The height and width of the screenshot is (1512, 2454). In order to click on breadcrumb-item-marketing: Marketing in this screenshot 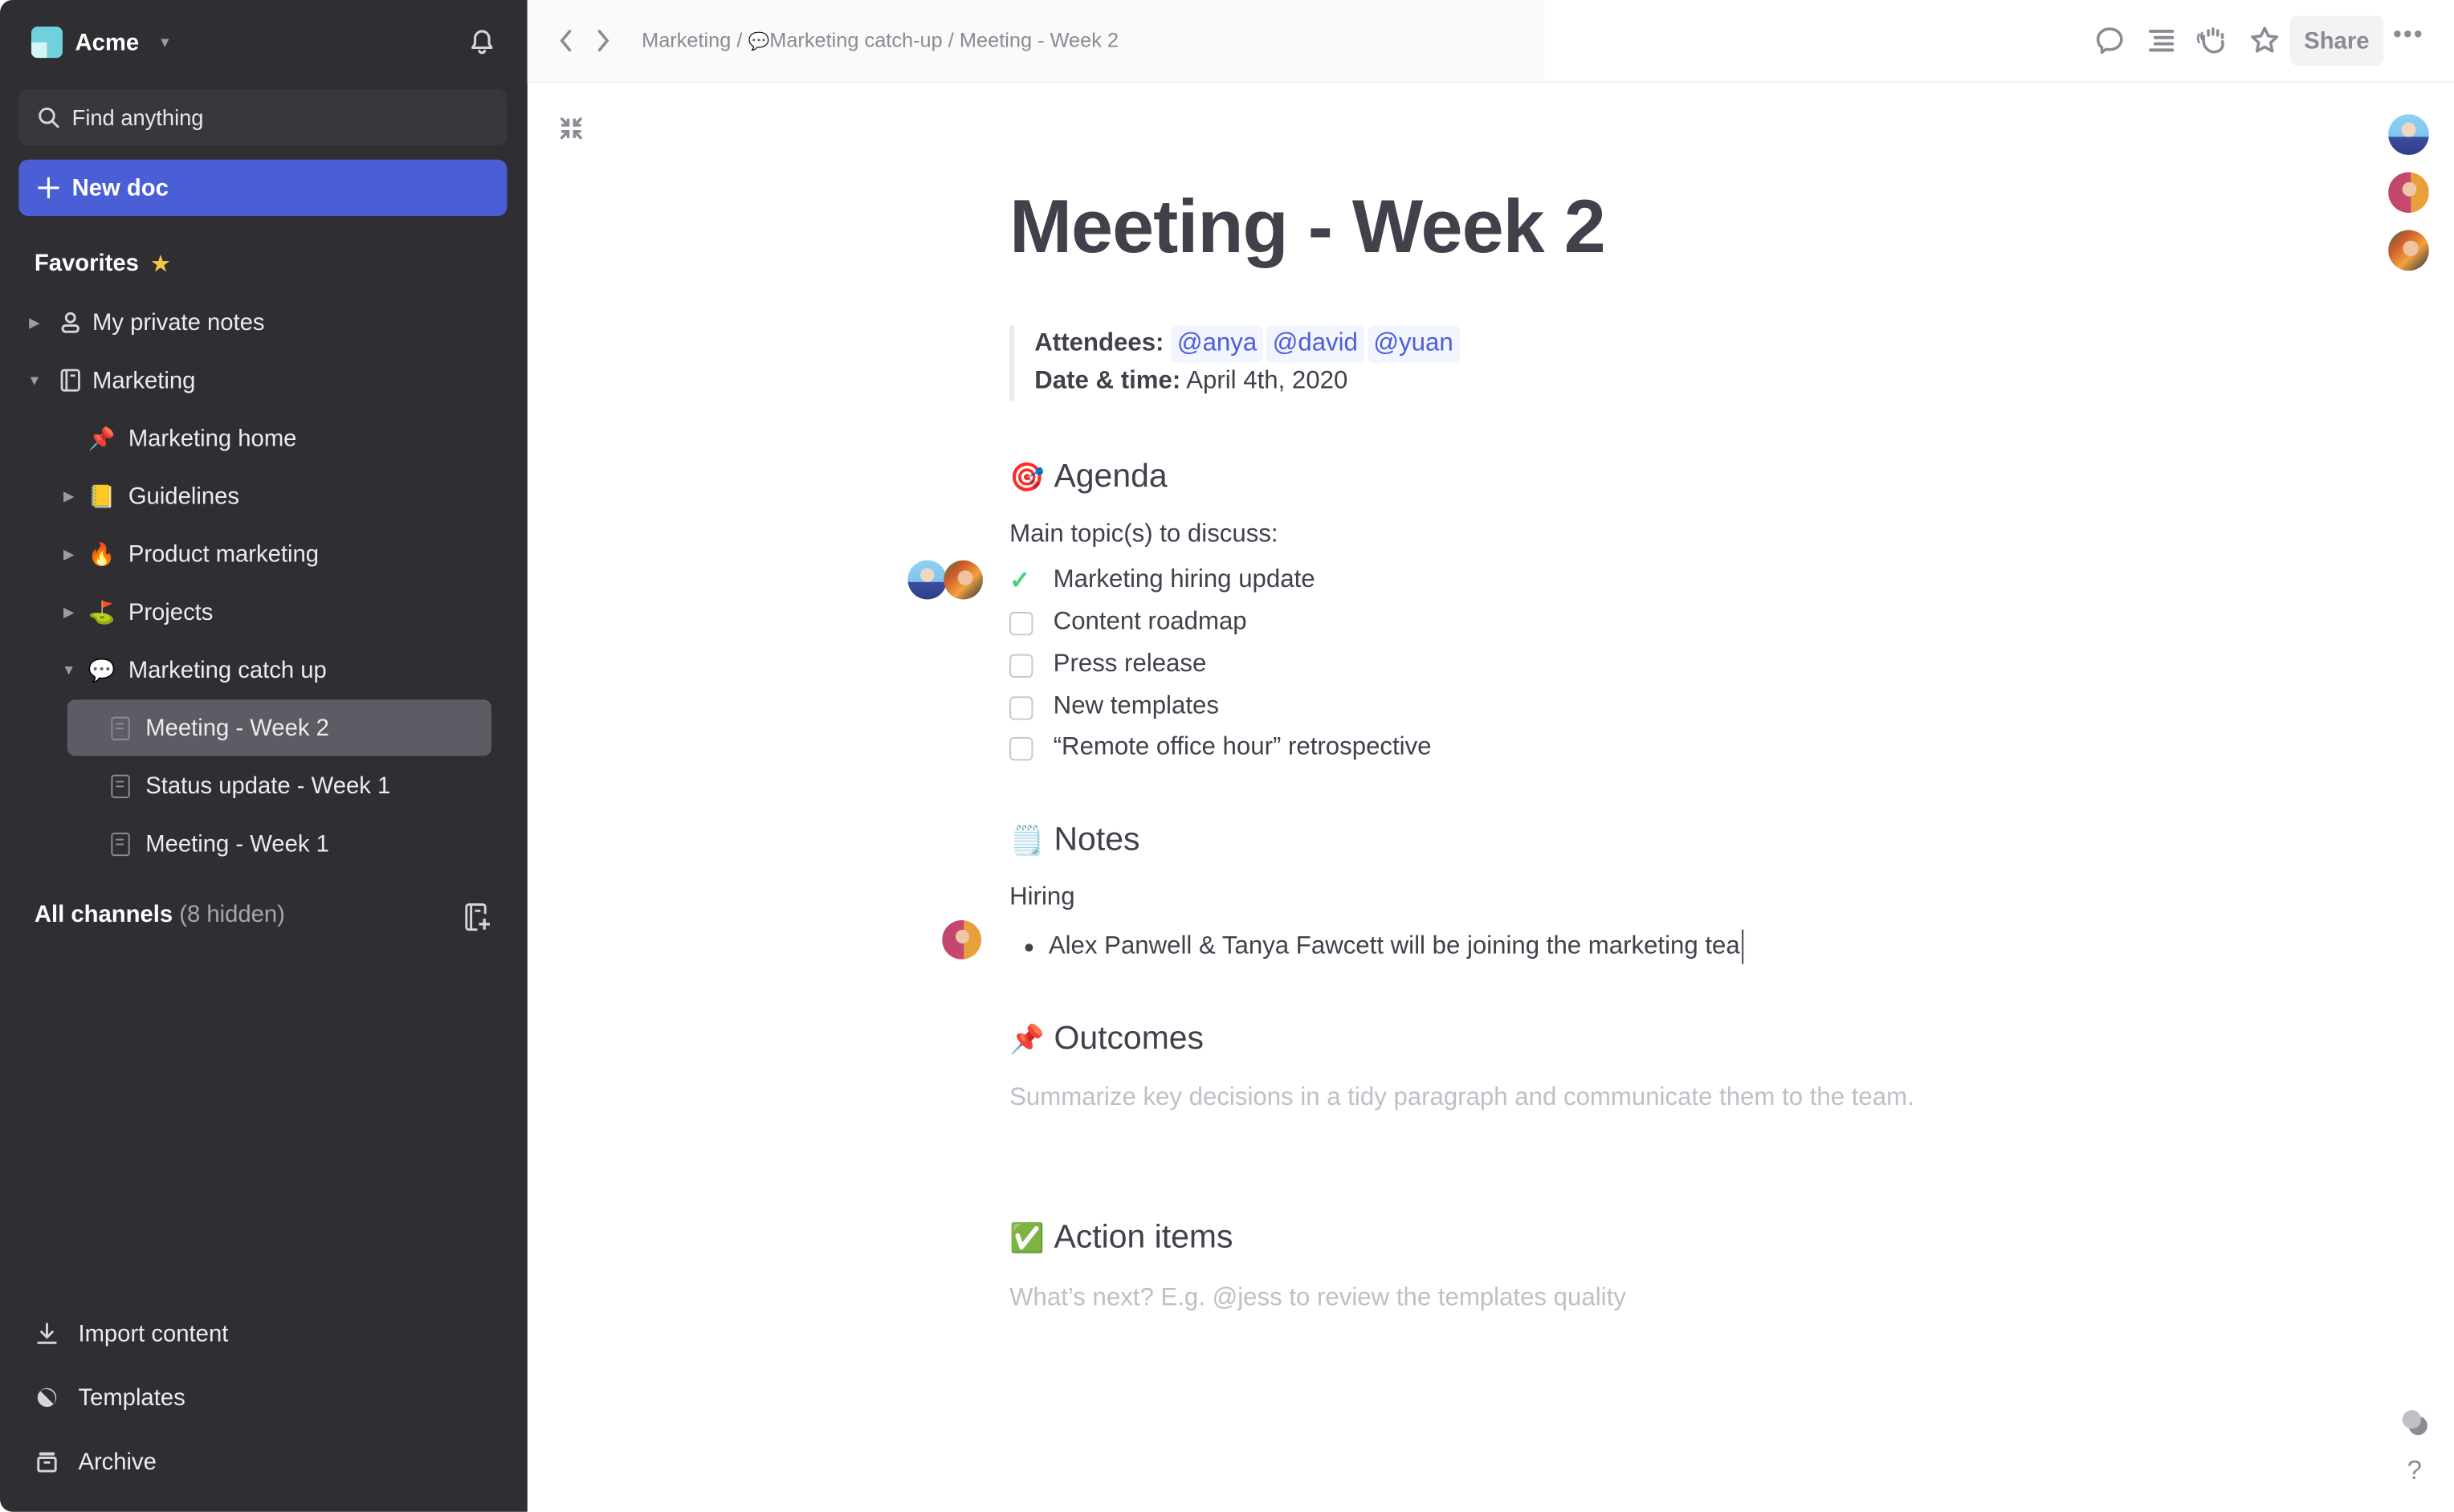, I will do `click(686, 40)`.